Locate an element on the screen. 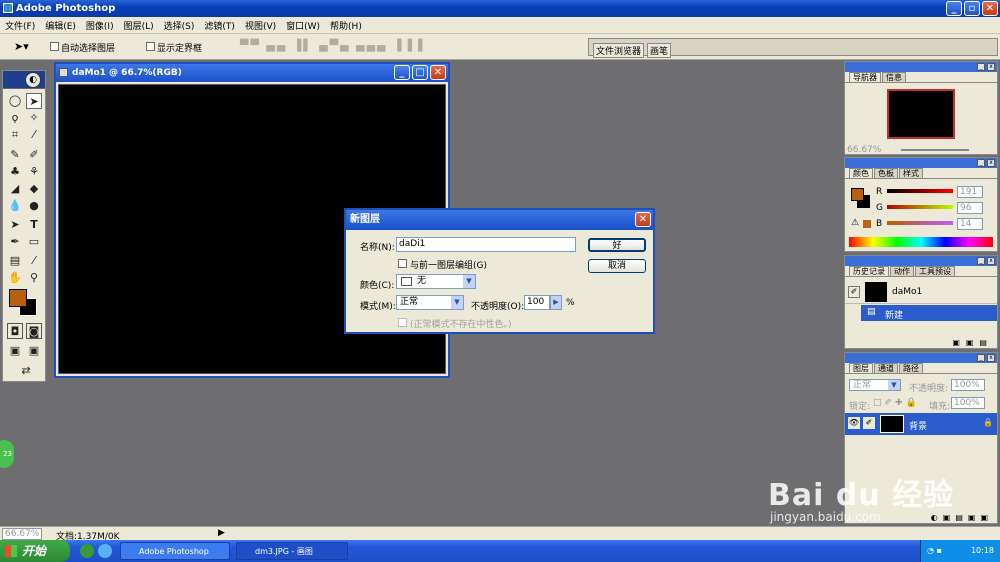  slice-icon: ⁄ is located at coordinates (34, 135).